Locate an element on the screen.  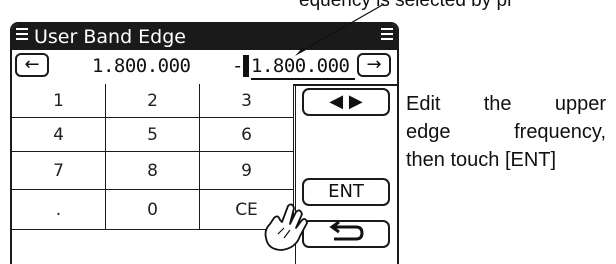
side-buttons: ◀ ▶ ENT is located at coordinates (346, 174).